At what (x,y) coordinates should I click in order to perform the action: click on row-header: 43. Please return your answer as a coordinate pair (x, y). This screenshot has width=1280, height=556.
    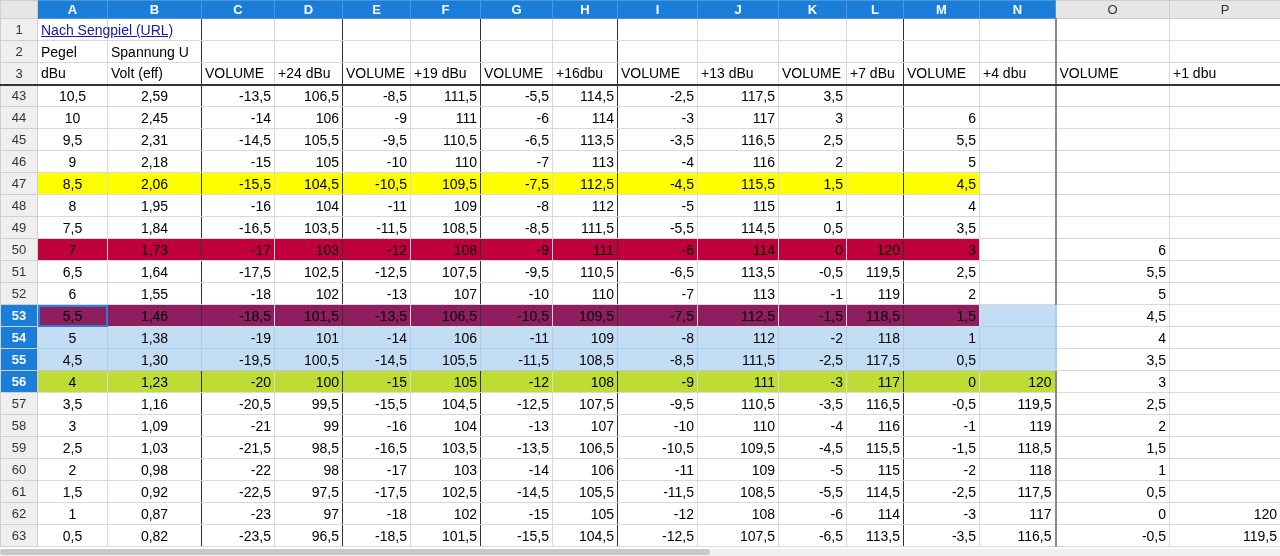
    Looking at the image, I should click on (19, 95).